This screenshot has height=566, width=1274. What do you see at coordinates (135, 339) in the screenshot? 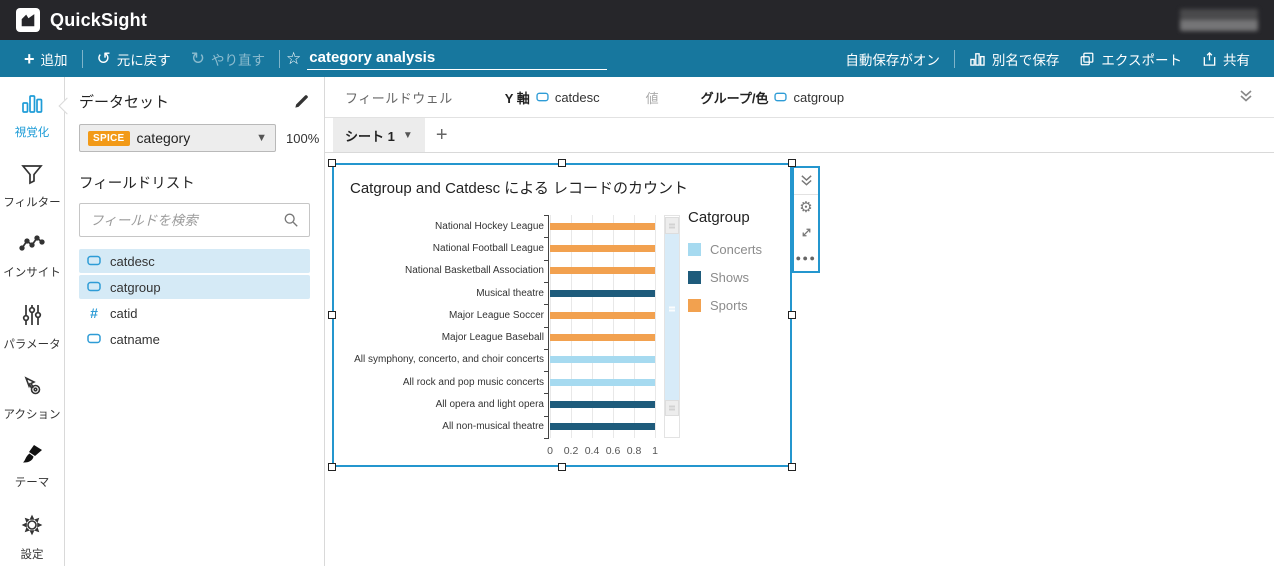
I see `field-name: catname` at bounding box center [135, 339].